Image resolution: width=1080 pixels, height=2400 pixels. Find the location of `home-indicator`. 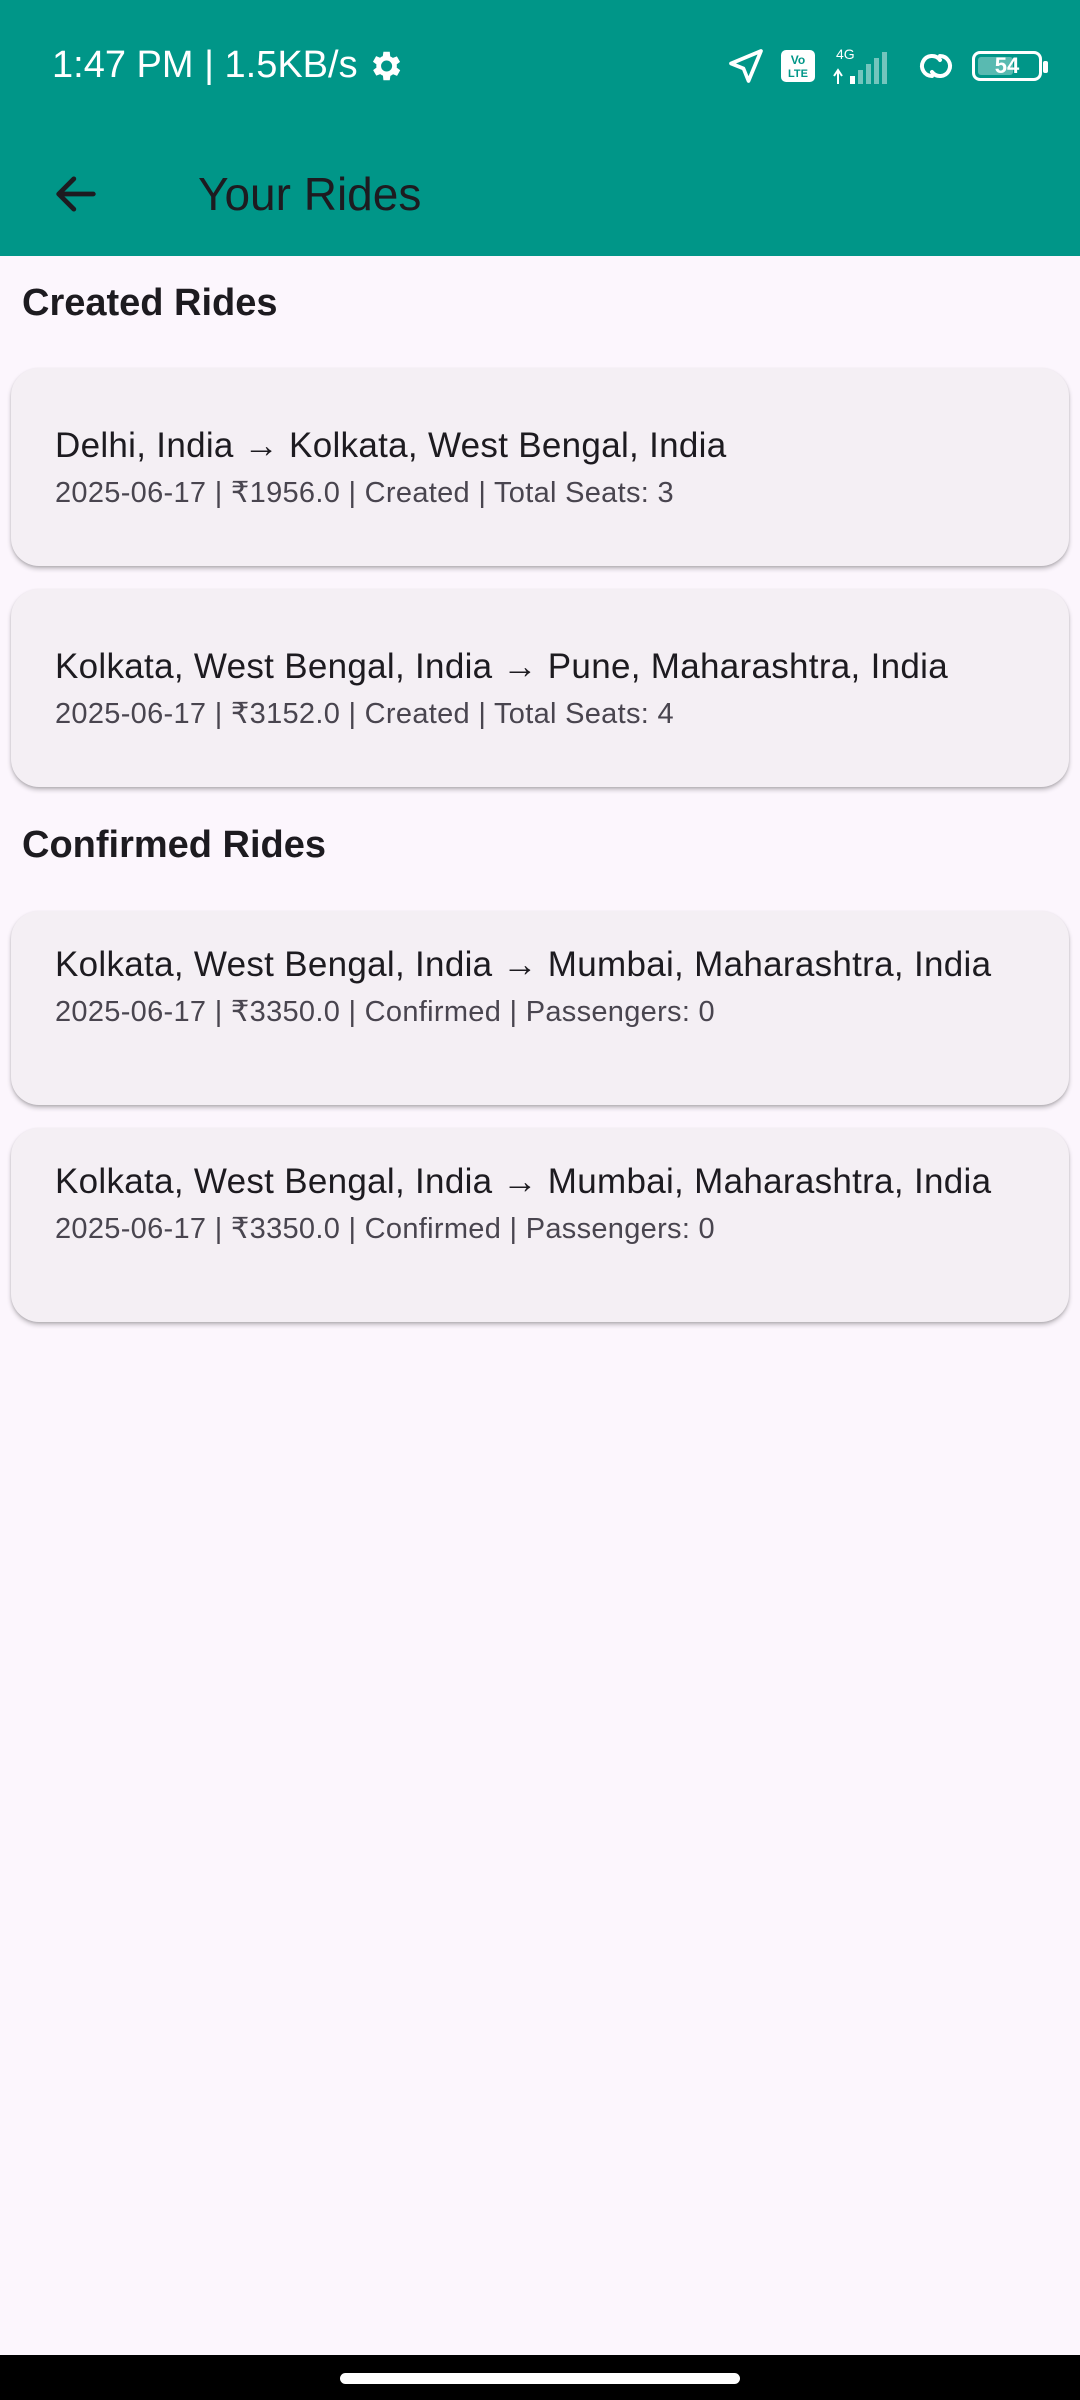

home-indicator is located at coordinates (540, 2378).